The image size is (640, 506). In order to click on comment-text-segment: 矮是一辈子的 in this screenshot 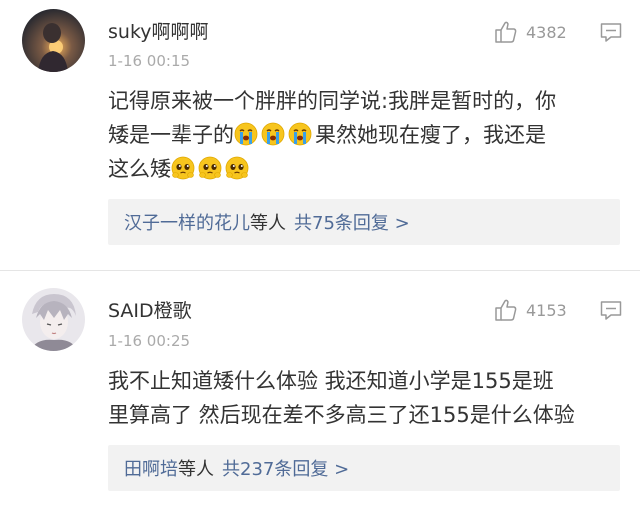, I will do `click(171, 135)`.